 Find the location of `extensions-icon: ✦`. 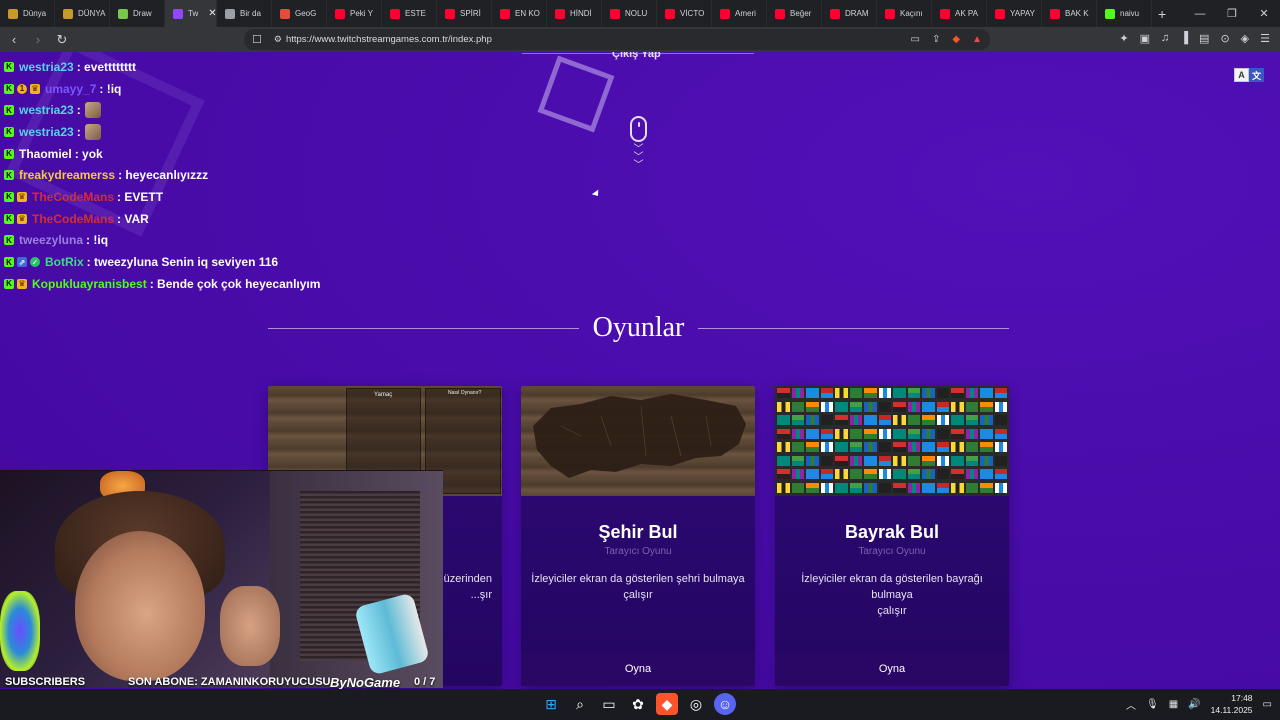

extensions-icon: ✦ is located at coordinates (1123, 38).